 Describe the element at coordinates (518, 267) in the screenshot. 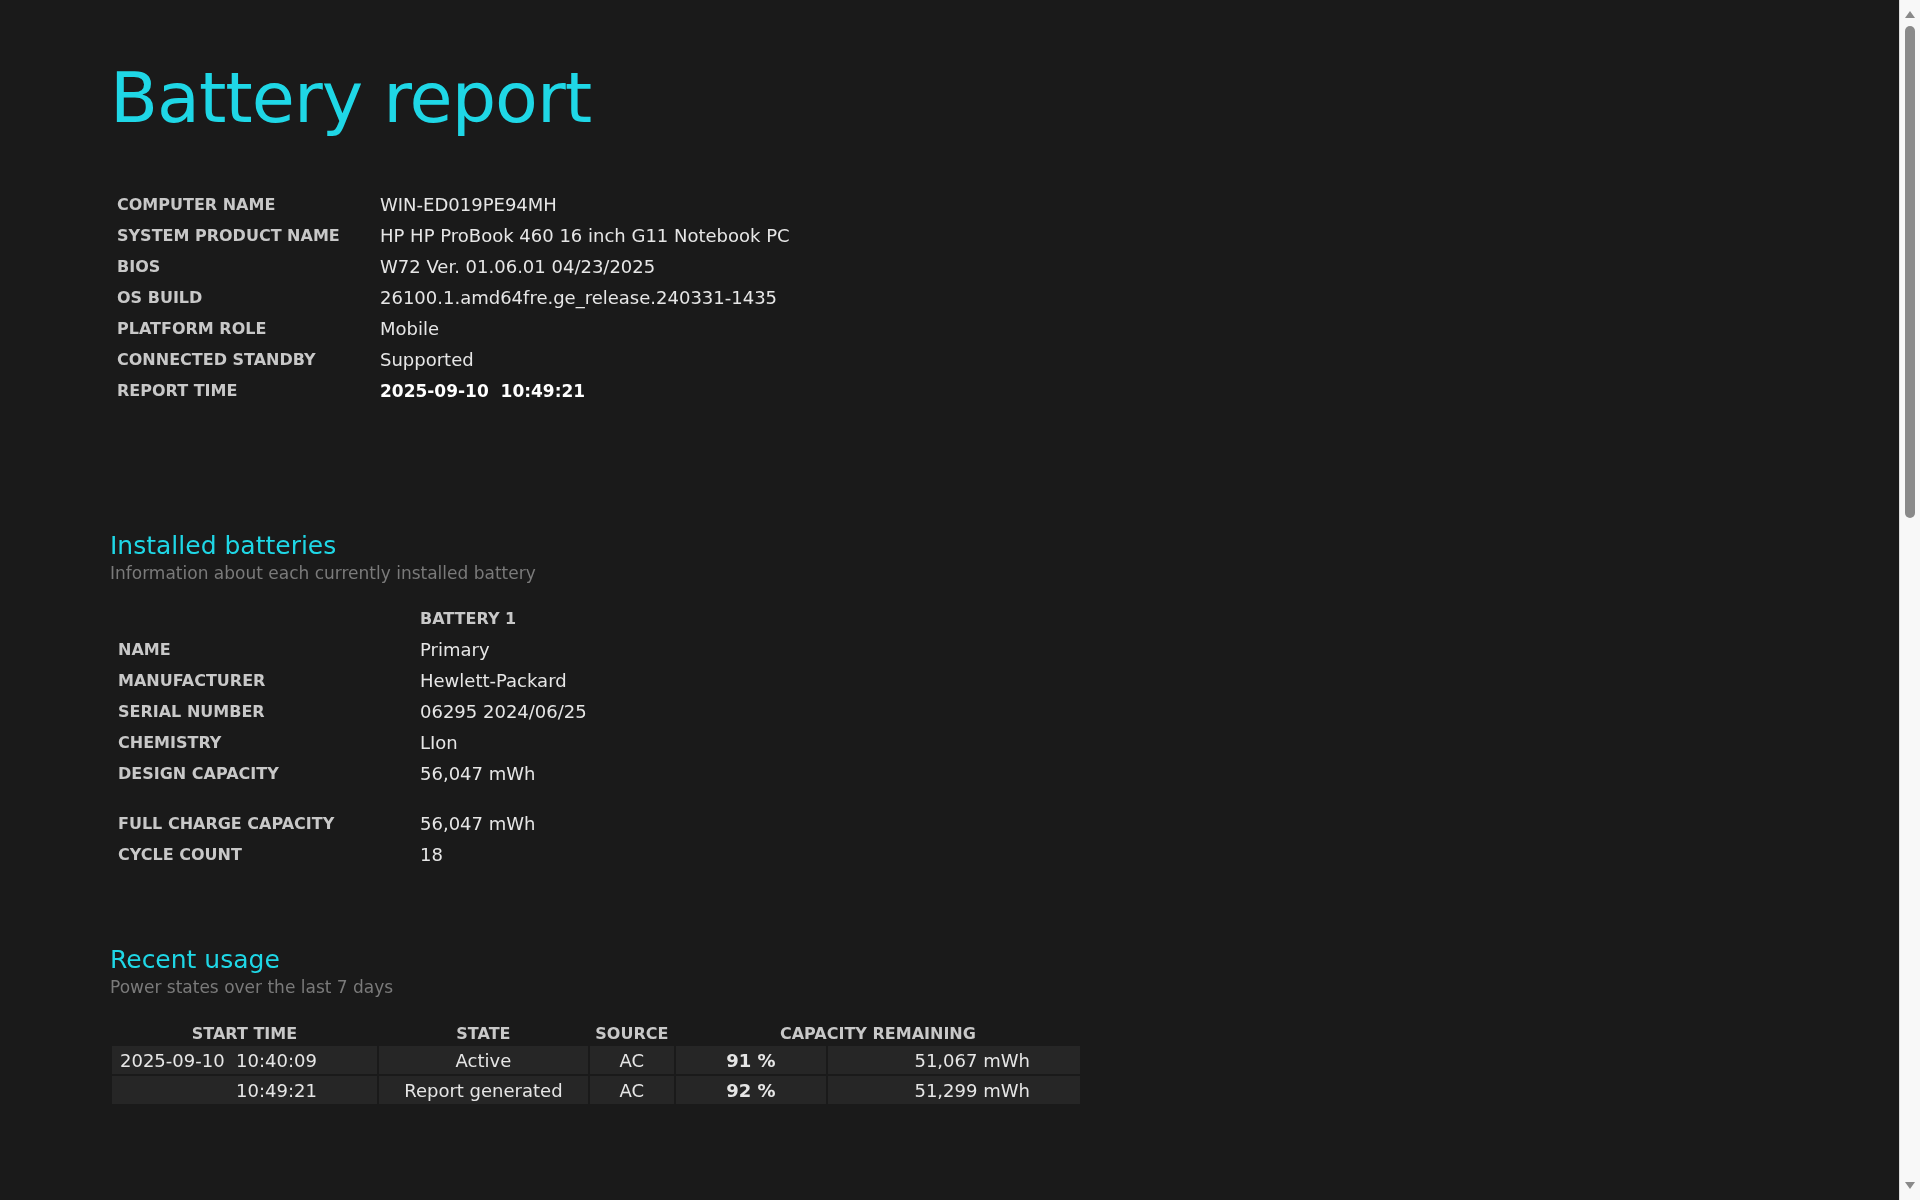

I see `info-value: W72 Ver. 01.06.01 04/23/2025` at that location.